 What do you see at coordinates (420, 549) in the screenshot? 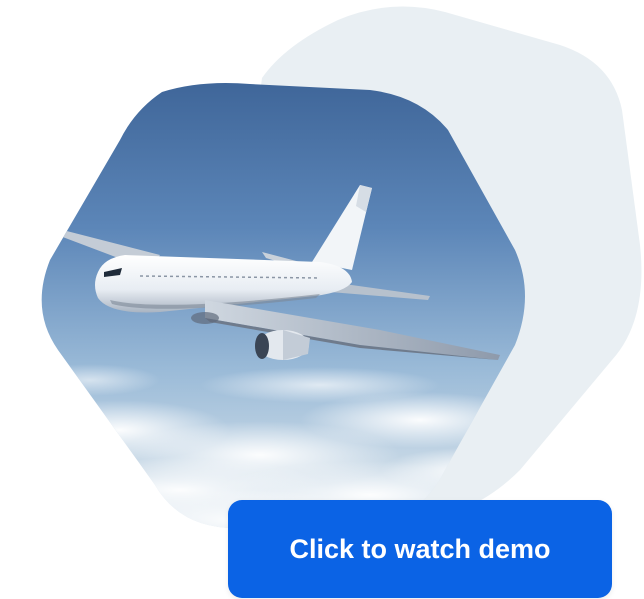
I see `watch-demo-button: Click to watch demo` at bounding box center [420, 549].